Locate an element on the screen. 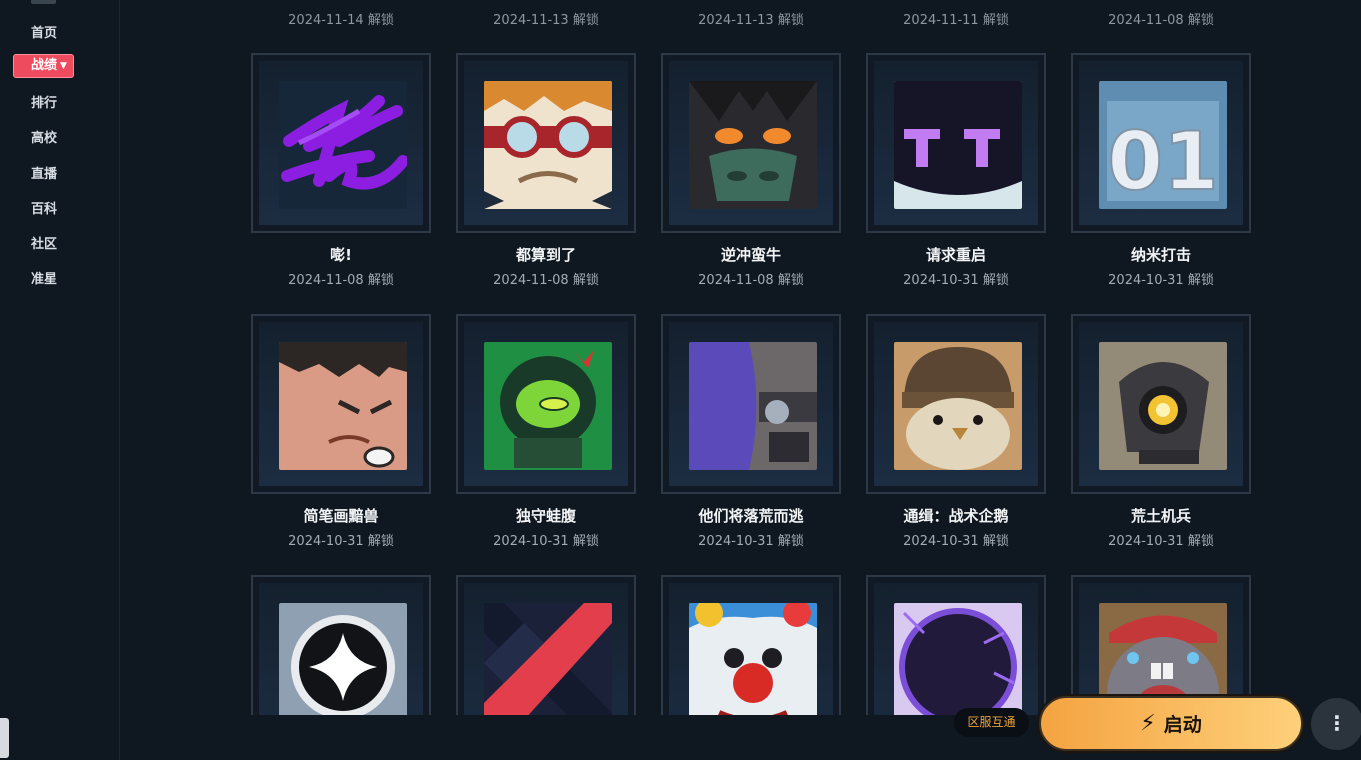  badge-name: 逆冲蛮牛 is located at coordinates (750, 255).